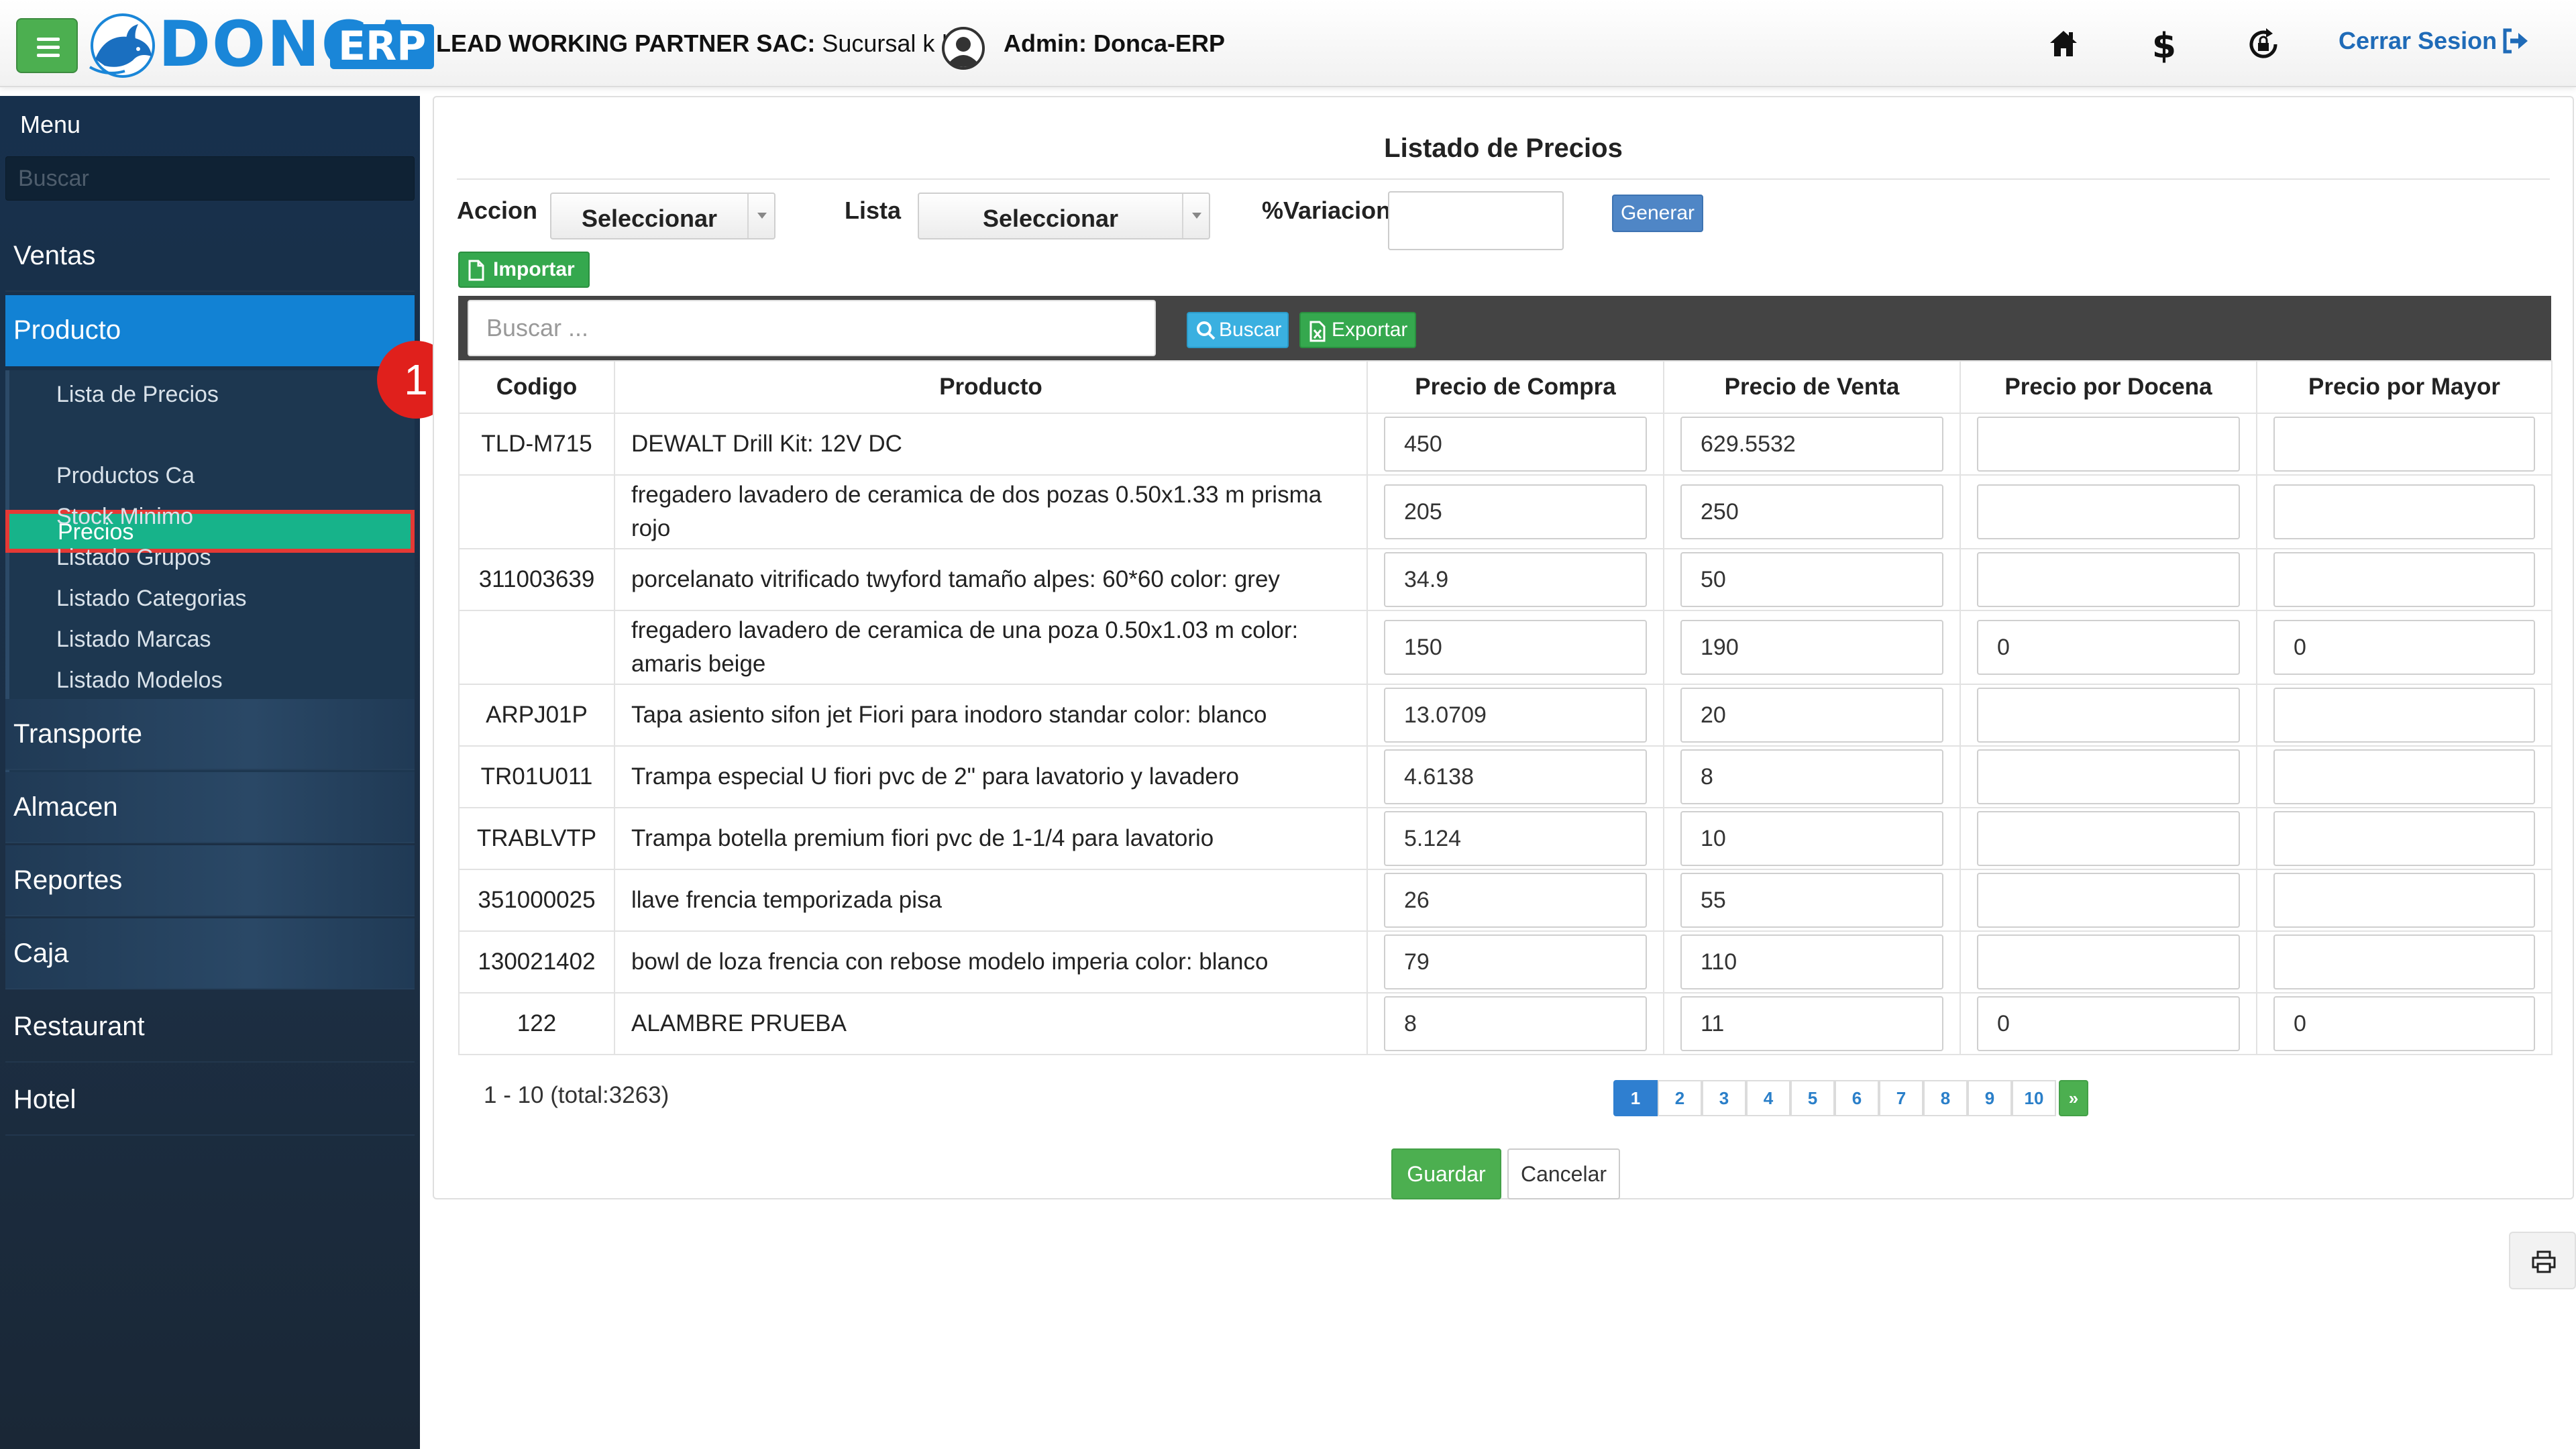 Image resolution: width=2576 pixels, height=1449 pixels. I want to click on page-5-button: 5, so click(1812, 1098).